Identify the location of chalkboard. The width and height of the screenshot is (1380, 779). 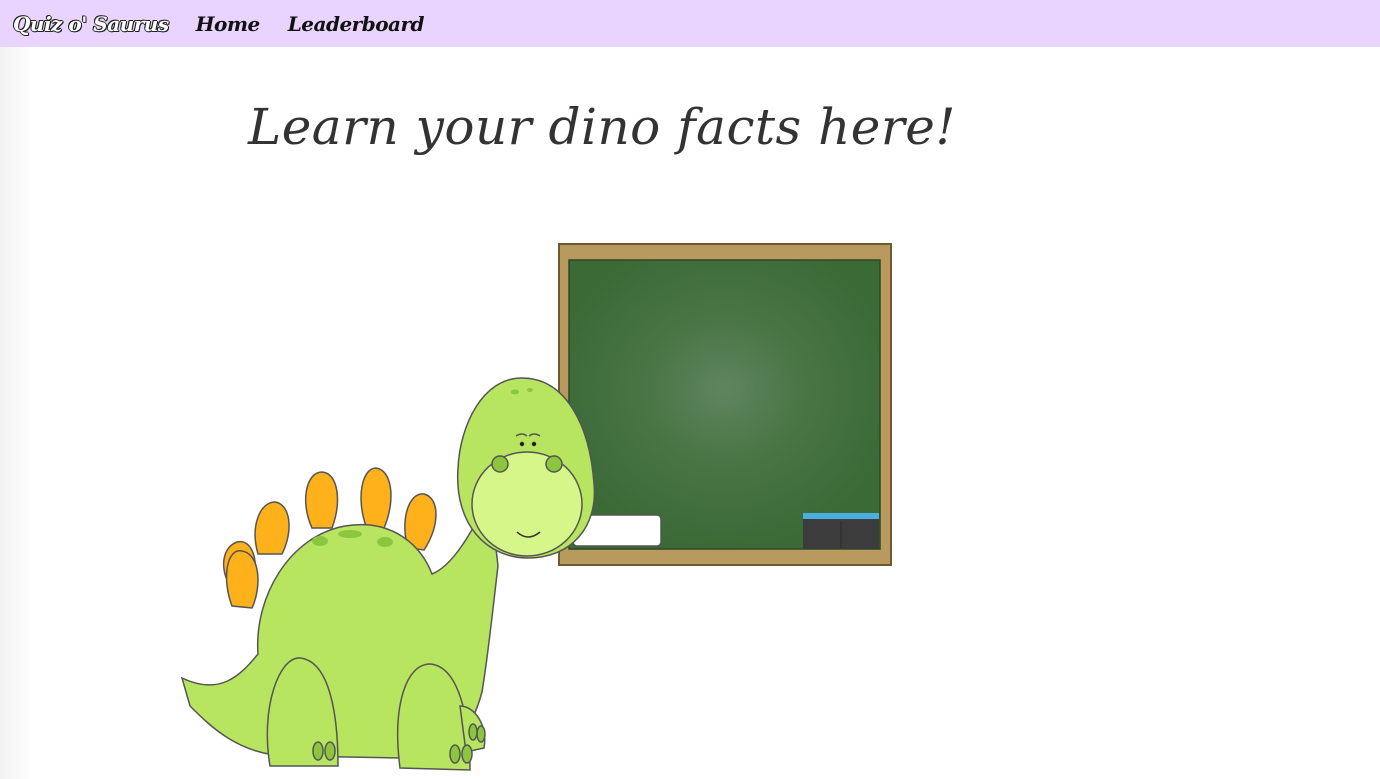
(725, 404).